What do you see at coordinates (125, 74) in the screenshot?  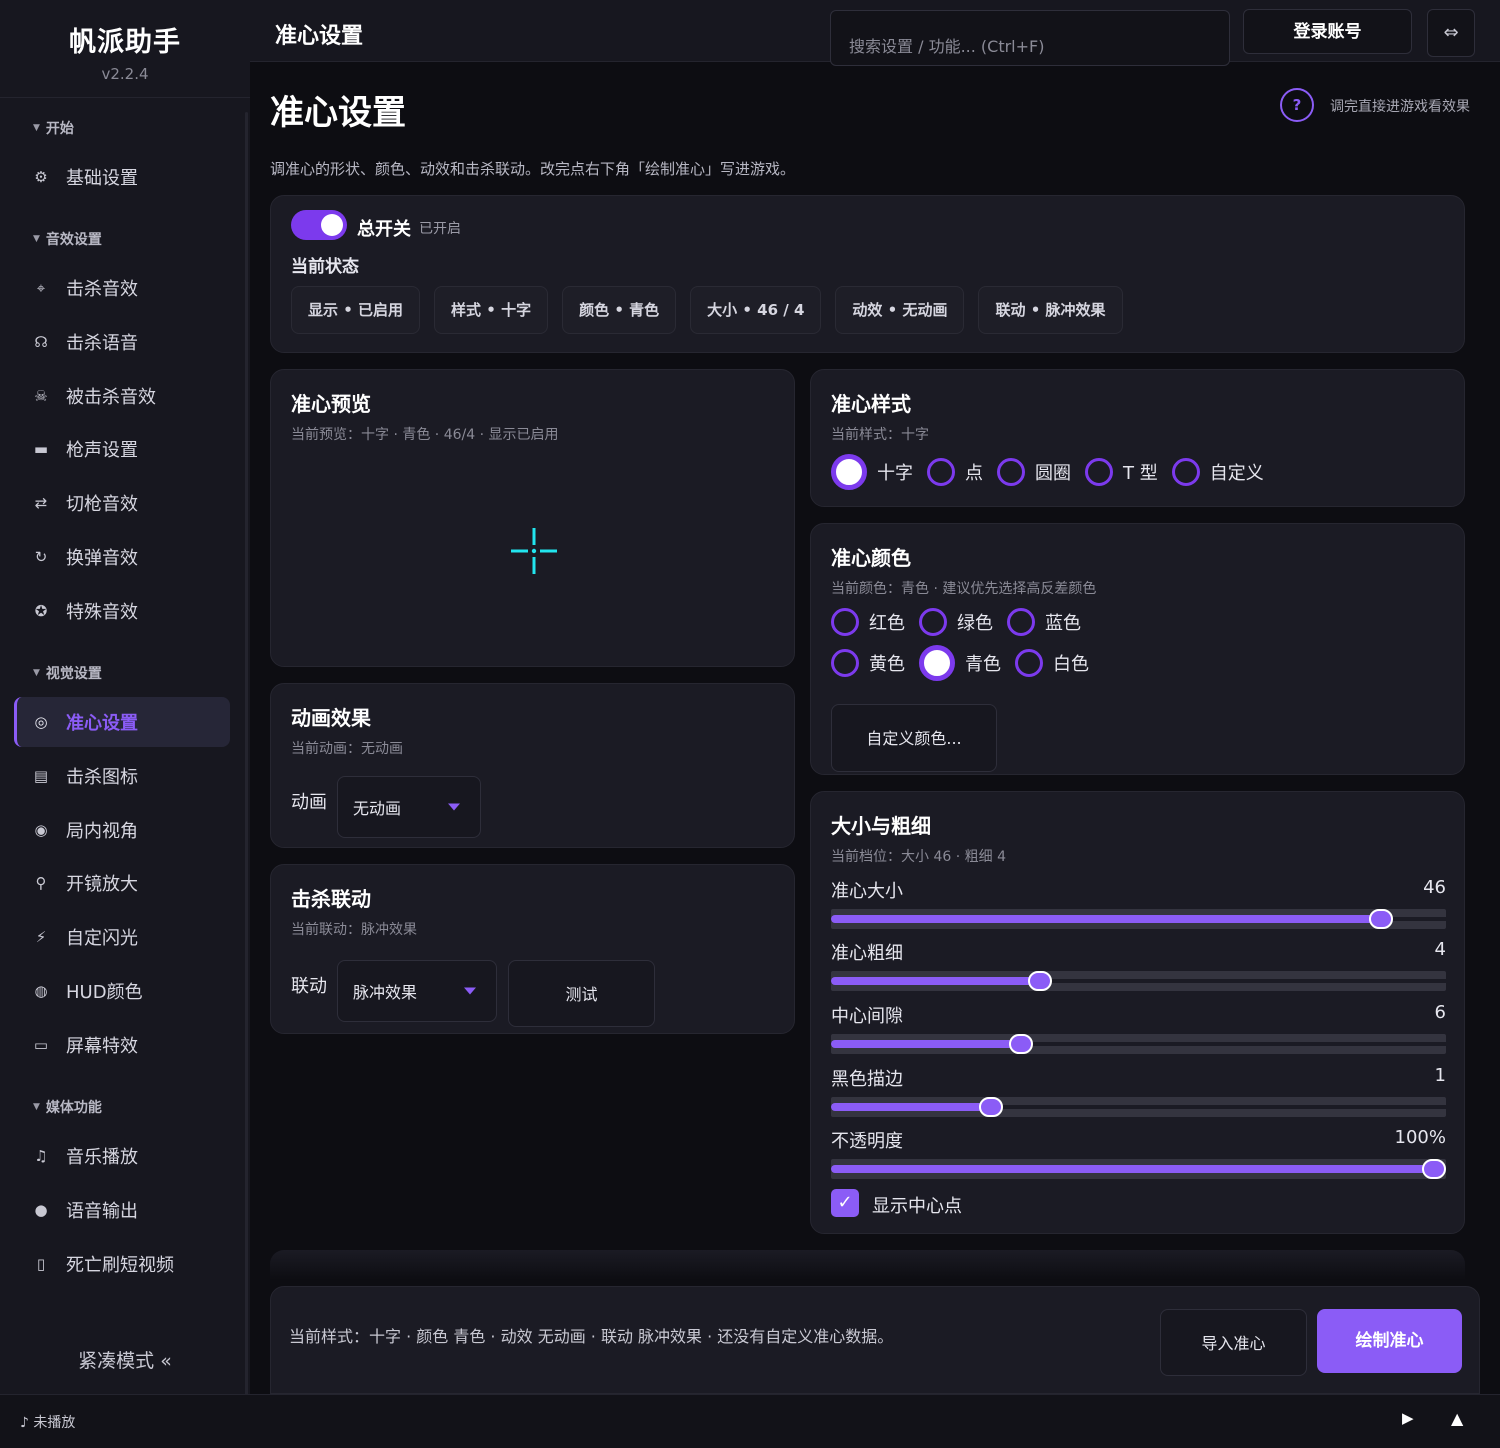 I see `app-version: v2.2.4` at bounding box center [125, 74].